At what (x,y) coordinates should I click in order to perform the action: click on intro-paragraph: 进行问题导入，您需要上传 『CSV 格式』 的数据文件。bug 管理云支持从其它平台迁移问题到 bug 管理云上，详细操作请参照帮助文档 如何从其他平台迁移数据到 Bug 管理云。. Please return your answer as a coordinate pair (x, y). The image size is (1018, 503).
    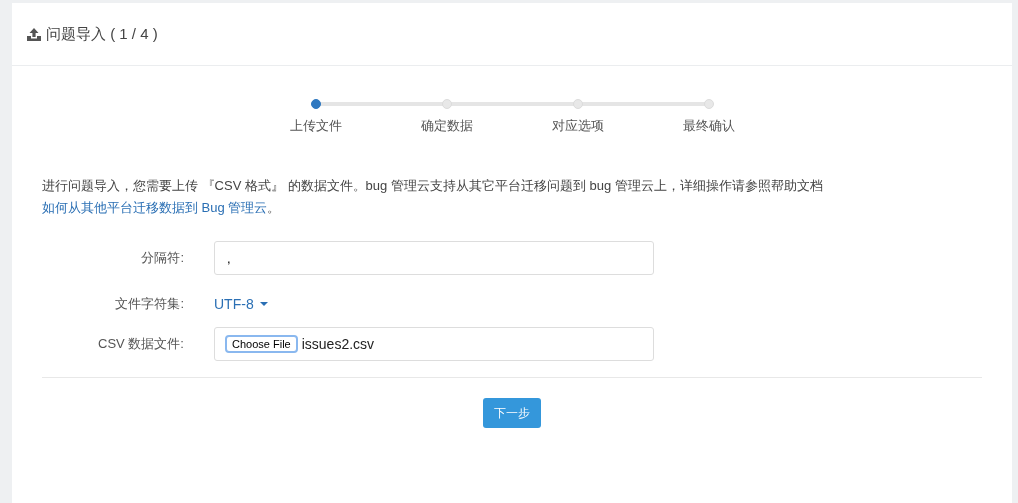
    Looking at the image, I should click on (433, 197).